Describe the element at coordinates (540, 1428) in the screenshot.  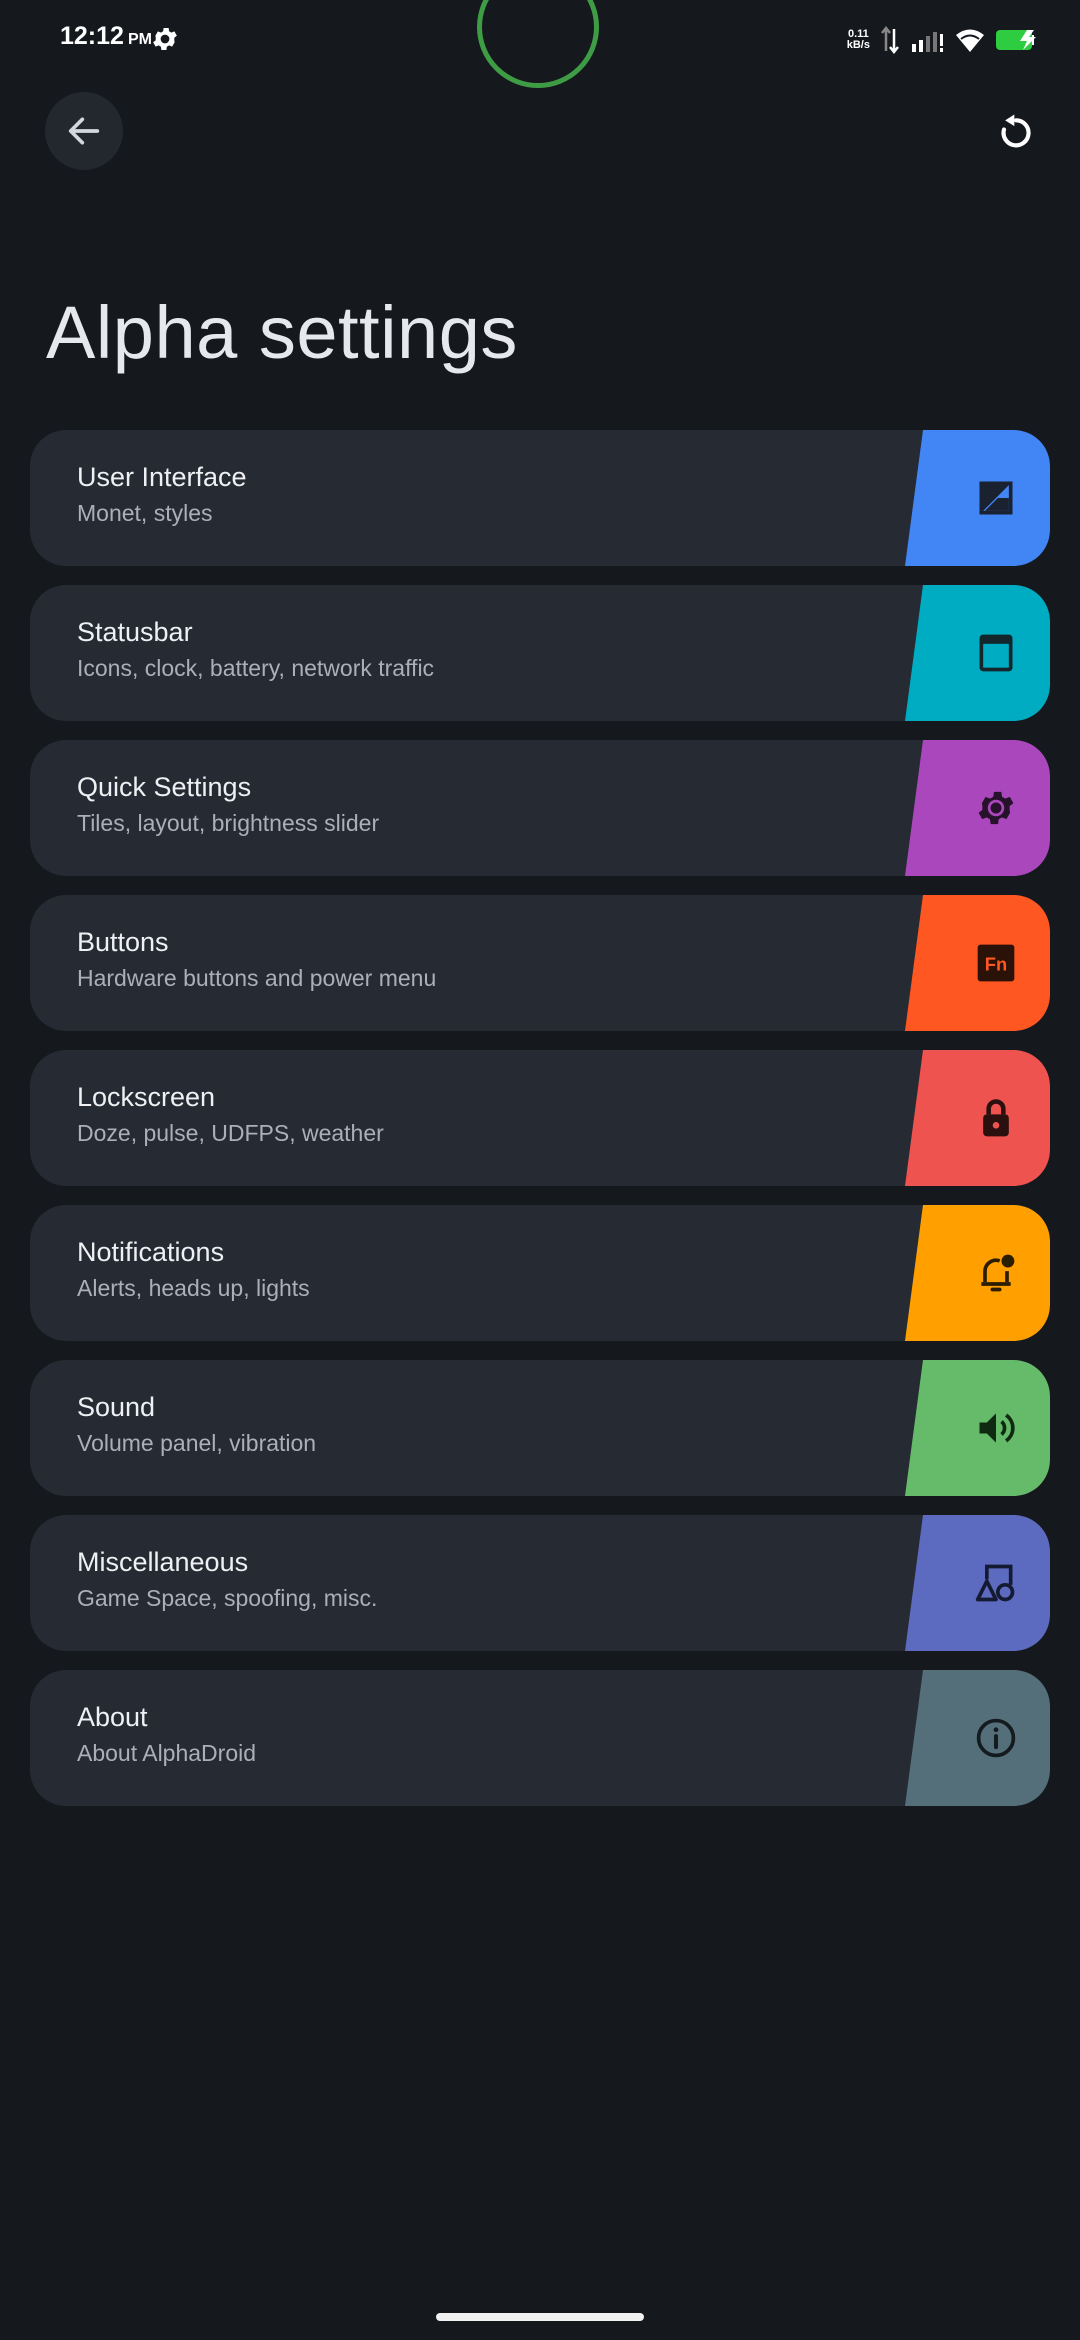
I see `settings-item-sound: Sound Volume panel, vibration` at that location.